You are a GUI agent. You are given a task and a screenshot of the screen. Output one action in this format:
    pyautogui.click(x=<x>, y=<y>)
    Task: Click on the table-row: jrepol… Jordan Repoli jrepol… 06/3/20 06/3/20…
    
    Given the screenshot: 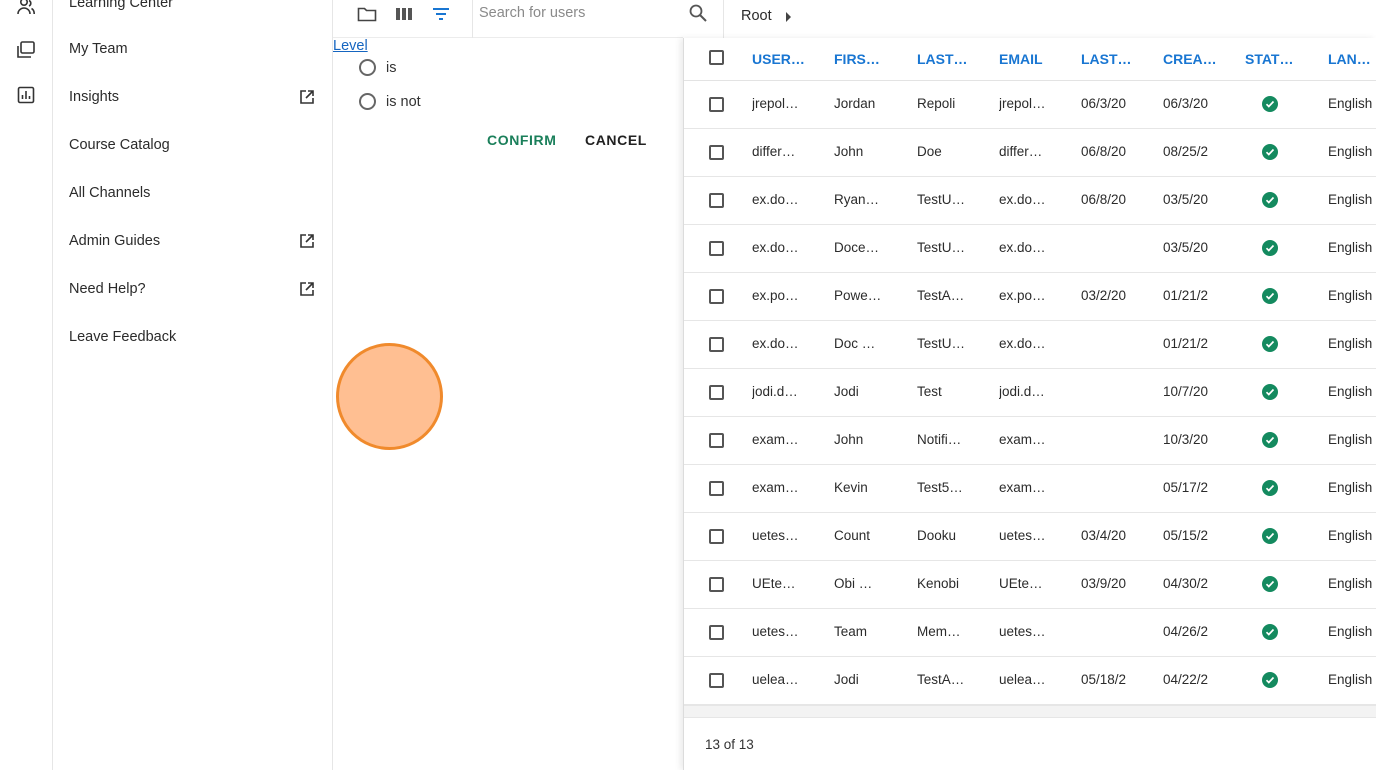 What is the action you would take?
    pyautogui.click(x=1030, y=105)
    